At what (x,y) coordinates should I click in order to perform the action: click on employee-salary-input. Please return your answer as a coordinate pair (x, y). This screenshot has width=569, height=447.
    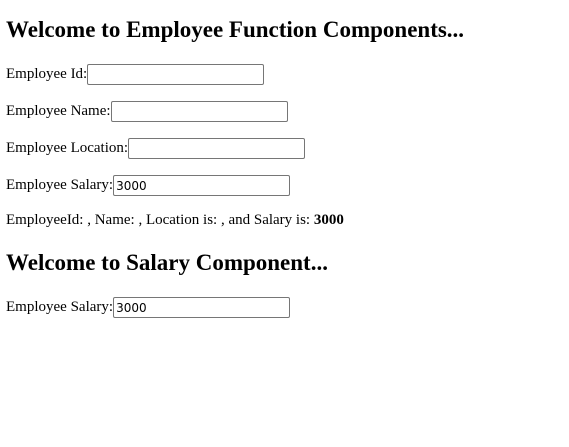
    Looking at the image, I should click on (202, 185).